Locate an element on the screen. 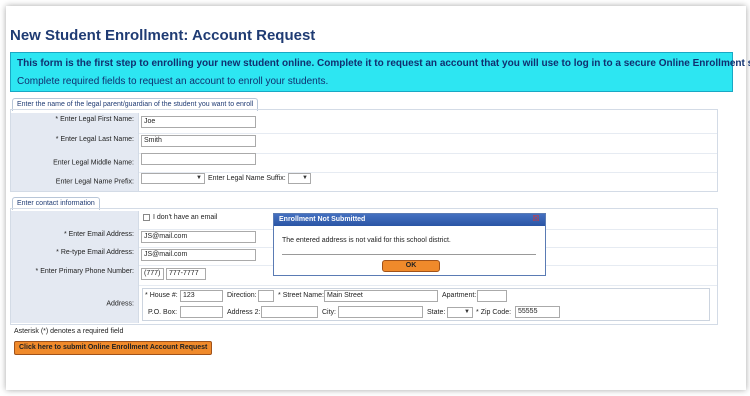 This screenshot has width=750, height=396. zip-input: 55555 is located at coordinates (537, 312).